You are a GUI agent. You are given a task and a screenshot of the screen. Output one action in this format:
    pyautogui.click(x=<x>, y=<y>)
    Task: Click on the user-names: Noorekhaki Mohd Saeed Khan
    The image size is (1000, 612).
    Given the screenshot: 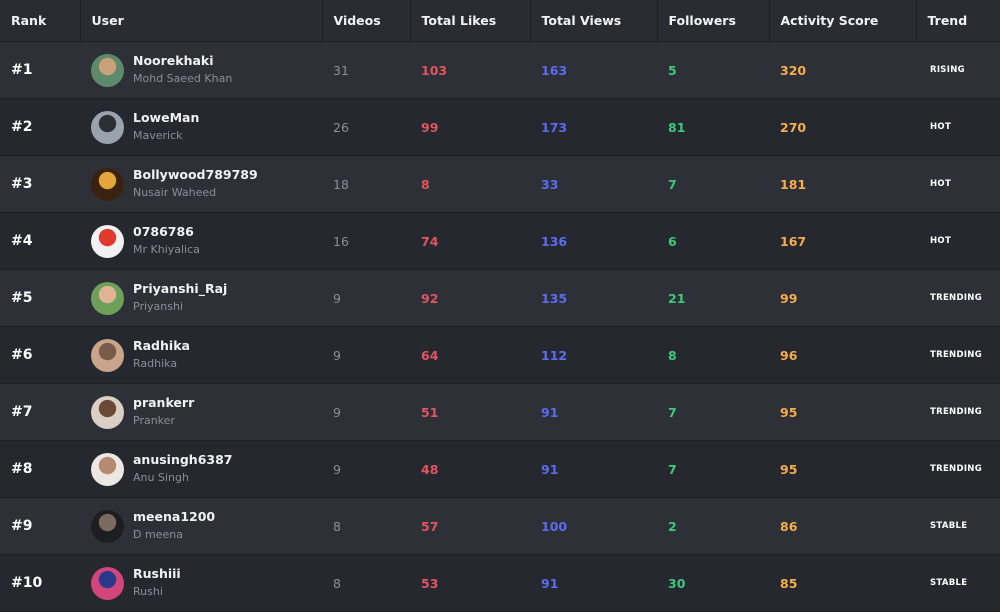 What is the action you would take?
    pyautogui.click(x=182, y=70)
    